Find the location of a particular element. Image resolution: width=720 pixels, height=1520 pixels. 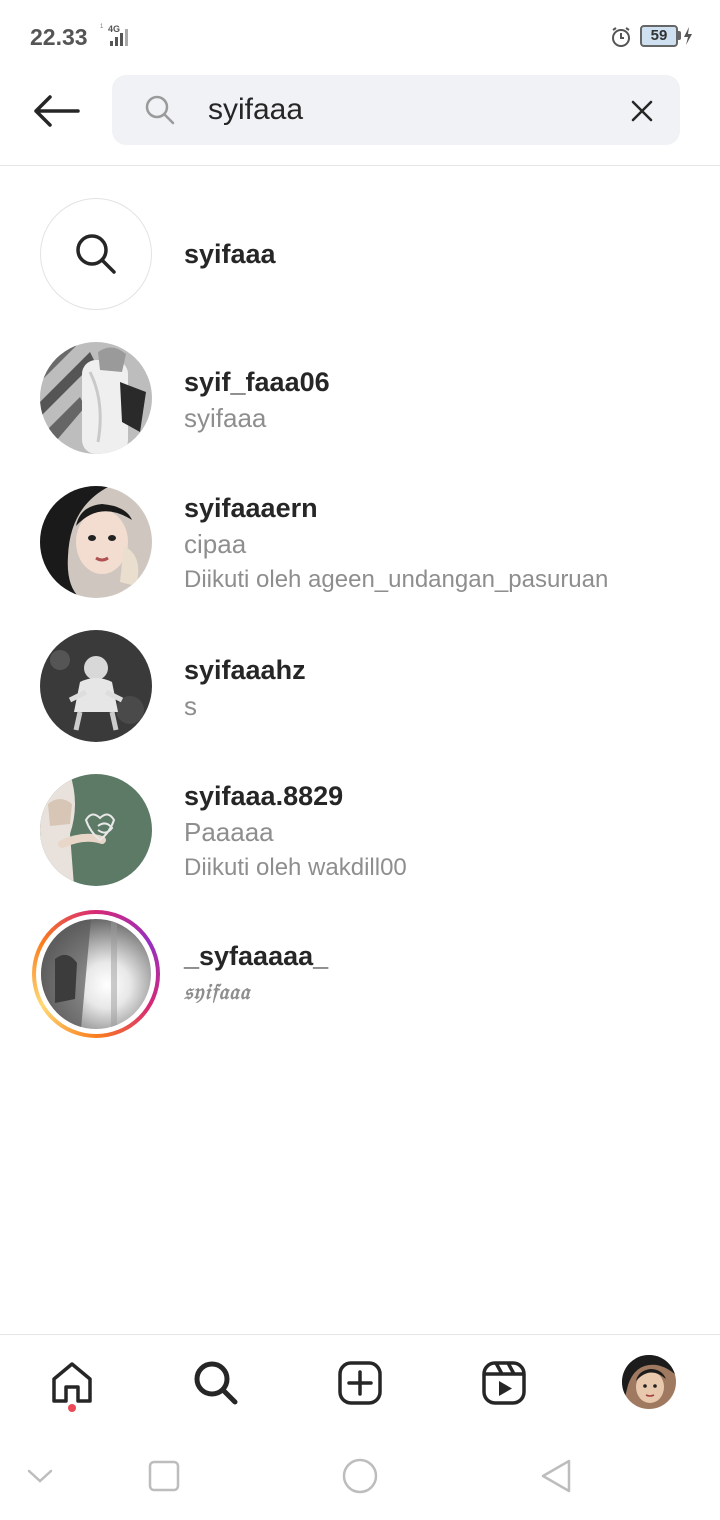

result-name: syifaaa.8829 is located at coordinates (264, 796).